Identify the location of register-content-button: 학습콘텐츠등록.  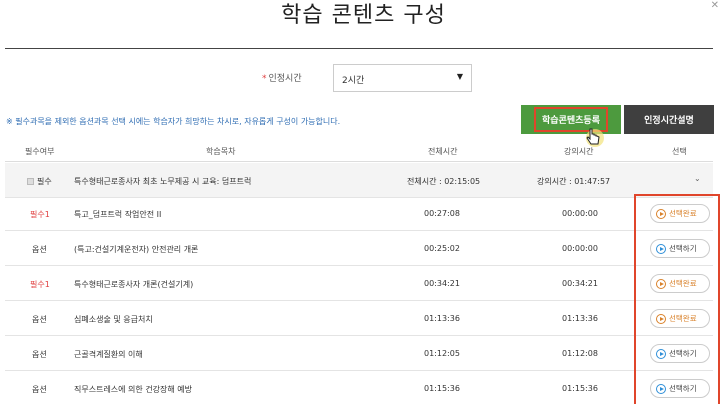
(571, 119).